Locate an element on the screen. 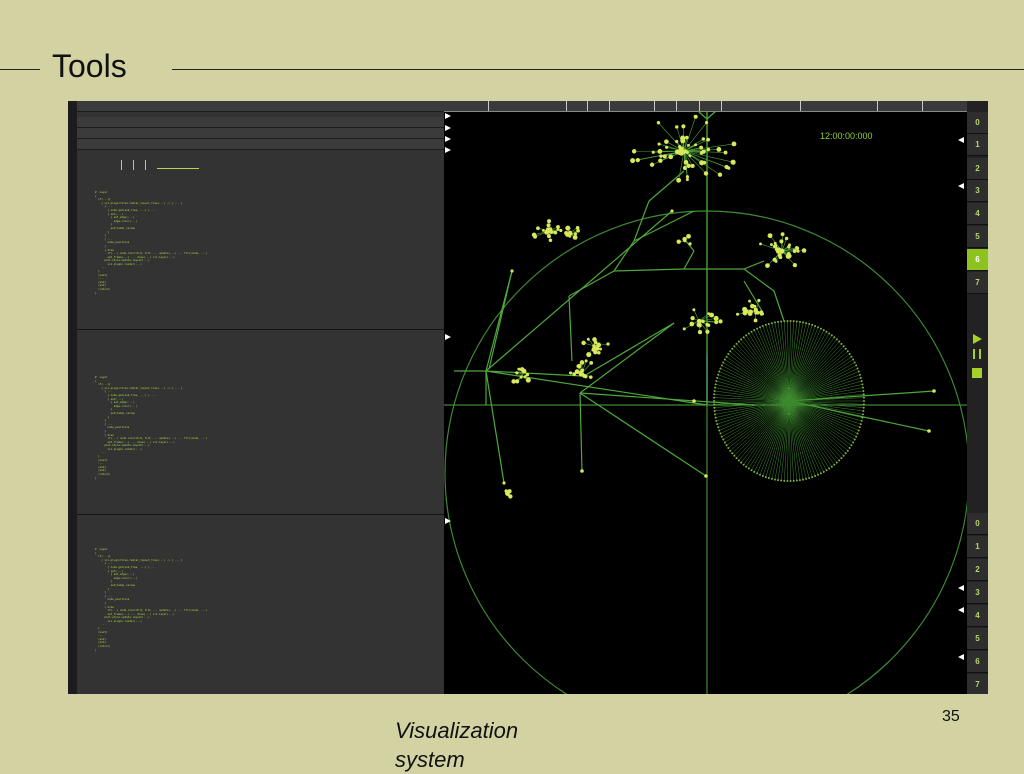 The image size is (1024, 774). level-button-top-3: 3 is located at coordinates (977, 191).